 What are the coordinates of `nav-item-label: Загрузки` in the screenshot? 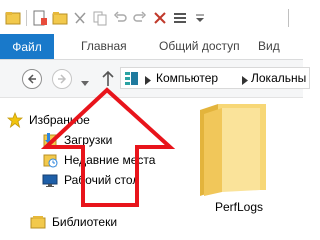 It's located at (88, 140).